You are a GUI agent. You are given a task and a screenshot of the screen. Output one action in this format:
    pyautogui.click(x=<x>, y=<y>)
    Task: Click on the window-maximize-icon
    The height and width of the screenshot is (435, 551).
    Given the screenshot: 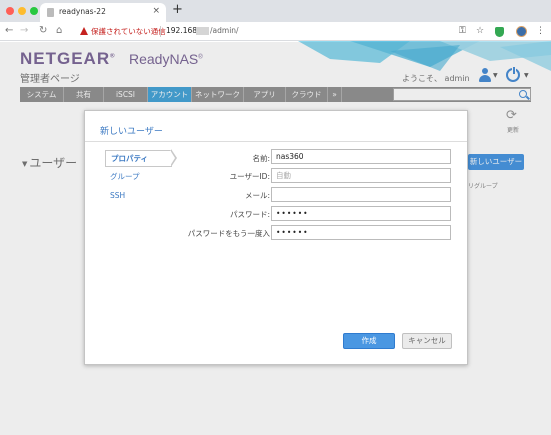 What is the action you would take?
    pyautogui.click(x=34, y=11)
    